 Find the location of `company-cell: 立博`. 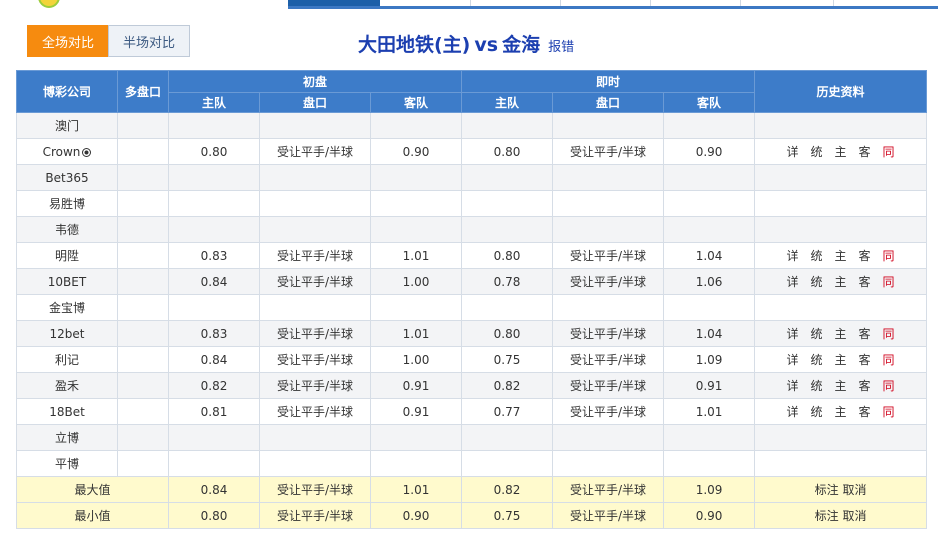

company-cell: 立博 is located at coordinates (67, 437).